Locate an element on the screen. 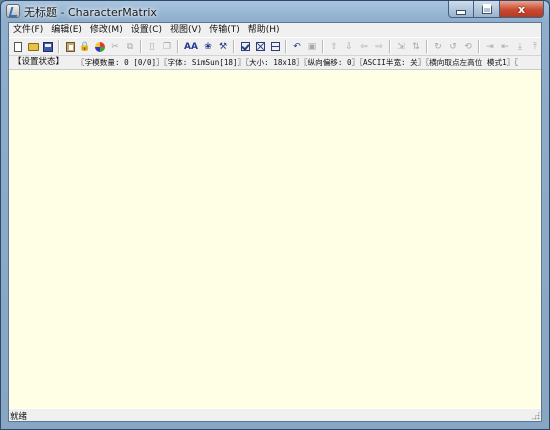  paw-icon: ❀ is located at coordinates (208, 46).